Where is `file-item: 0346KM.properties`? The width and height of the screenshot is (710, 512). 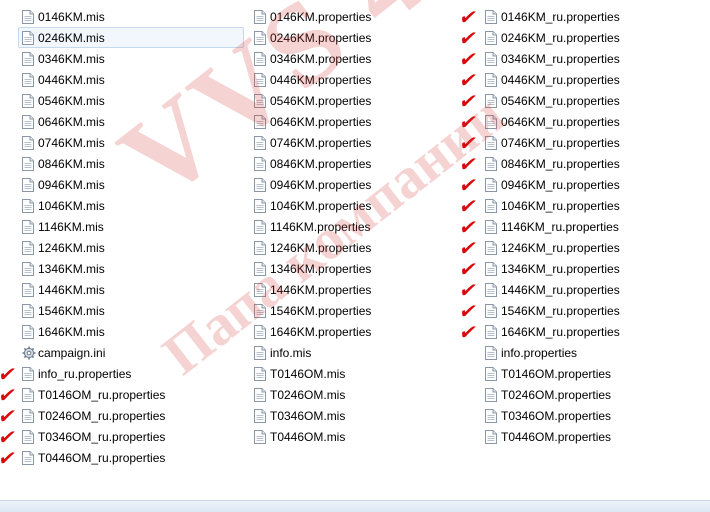 file-item: 0346KM.properties is located at coordinates (363, 58).